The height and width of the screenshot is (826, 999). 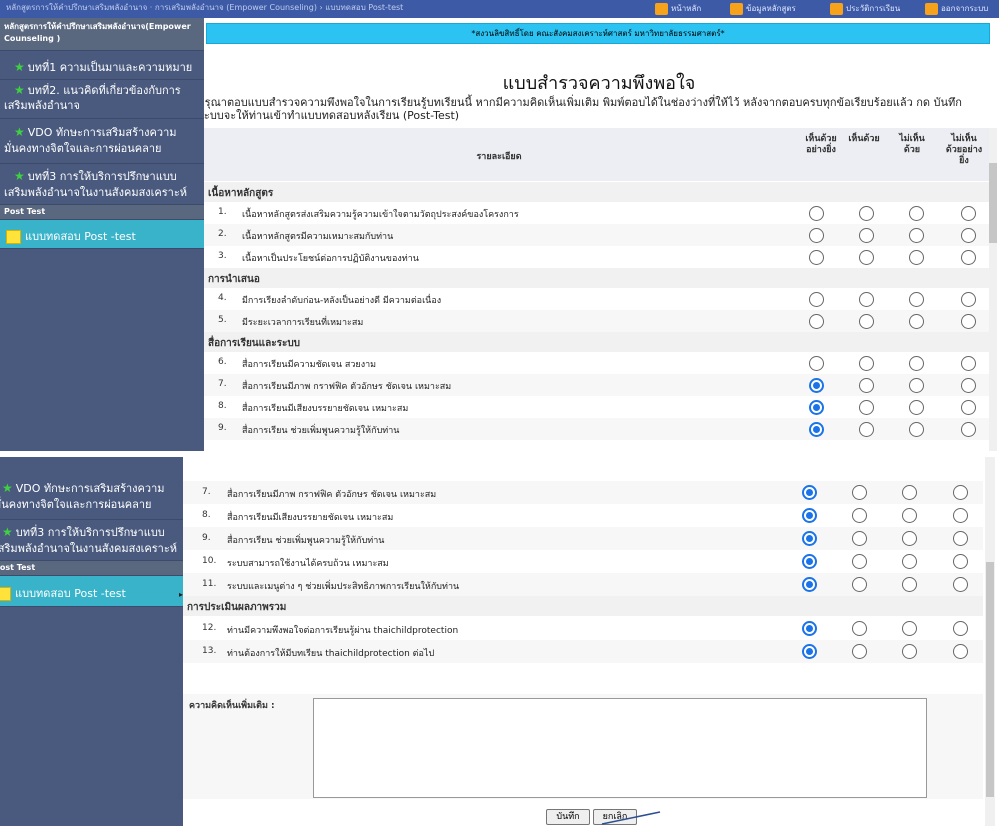 What do you see at coordinates (13, 237) in the screenshot?
I see `document-icon` at bounding box center [13, 237].